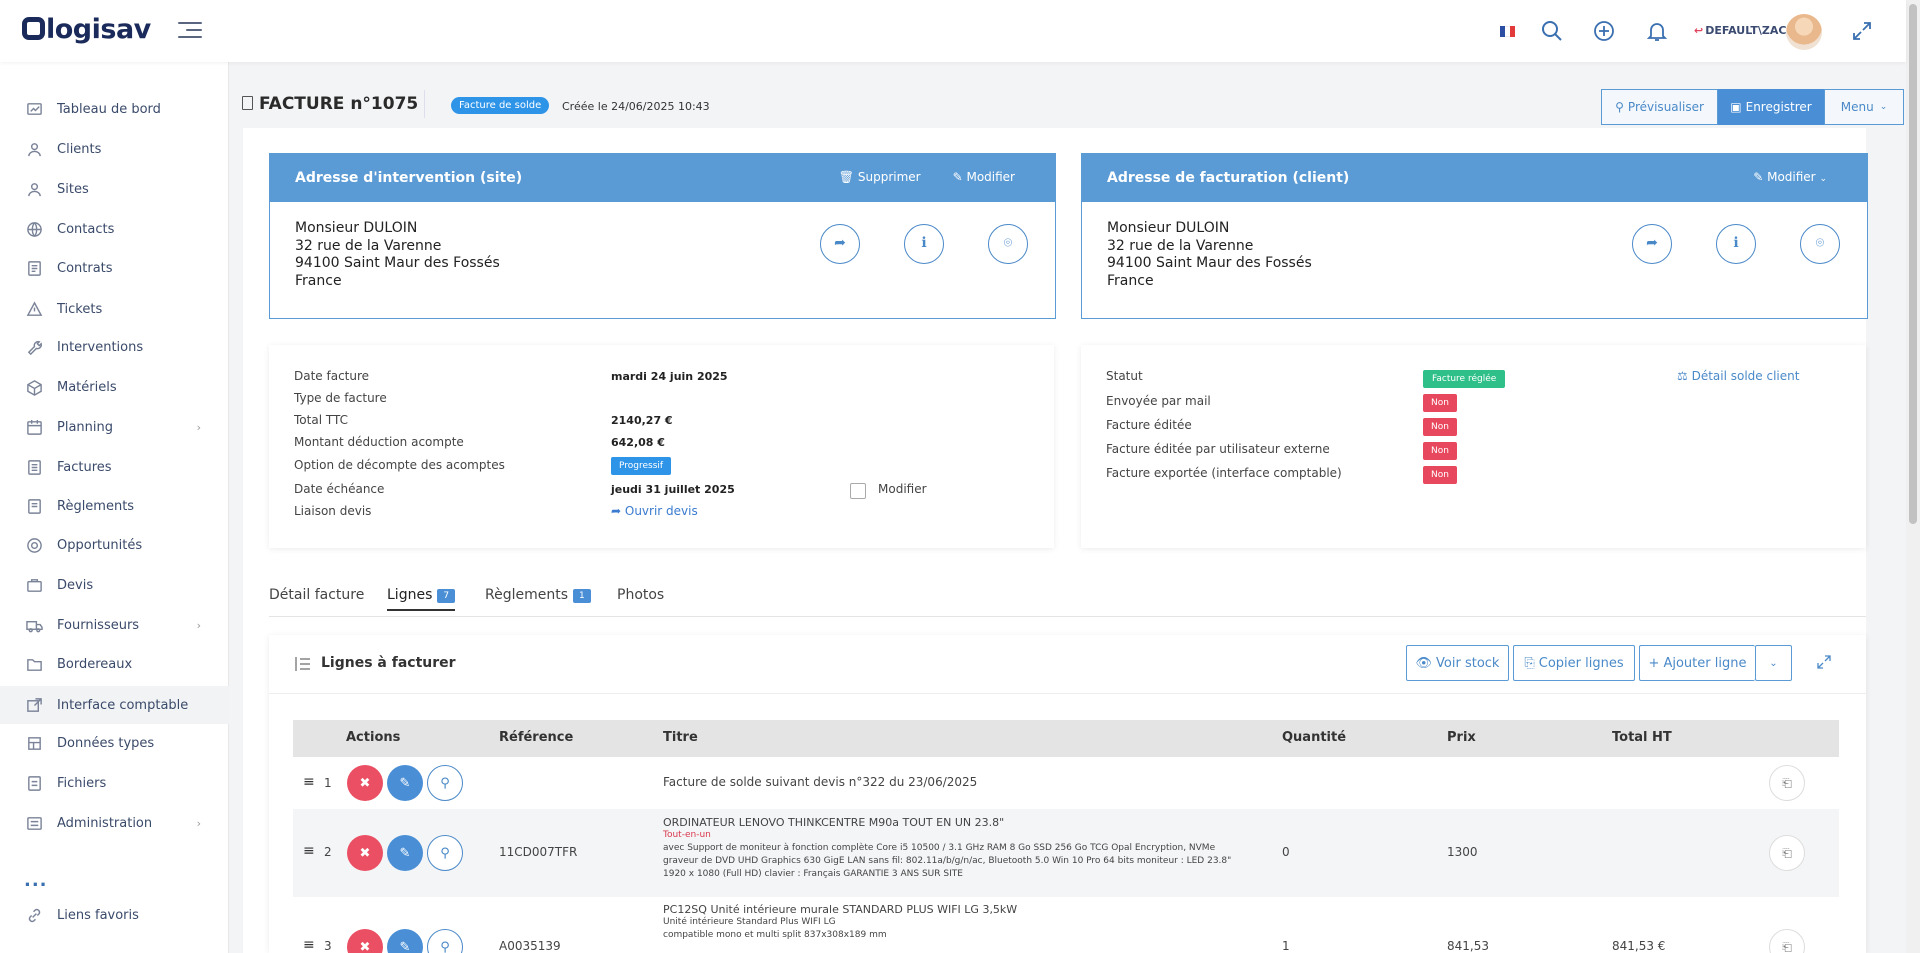 The width and height of the screenshot is (1920, 953). What do you see at coordinates (114, 387) in the screenshot?
I see `sidebar-item-mat-riels: Matériels` at bounding box center [114, 387].